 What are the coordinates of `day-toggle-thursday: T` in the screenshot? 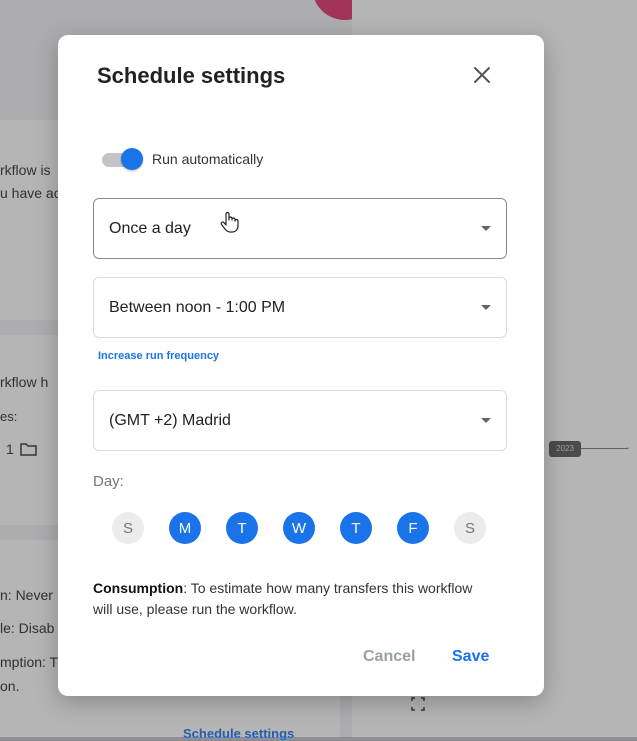 It's located at (356, 528).